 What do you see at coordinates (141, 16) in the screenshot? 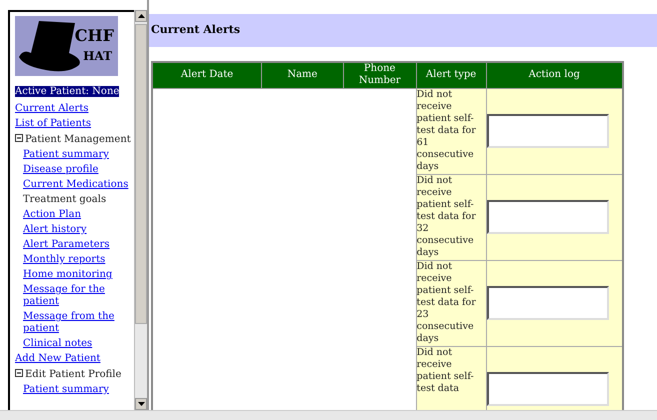
I see `up-arrow-icon` at bounding box center [141, 16].